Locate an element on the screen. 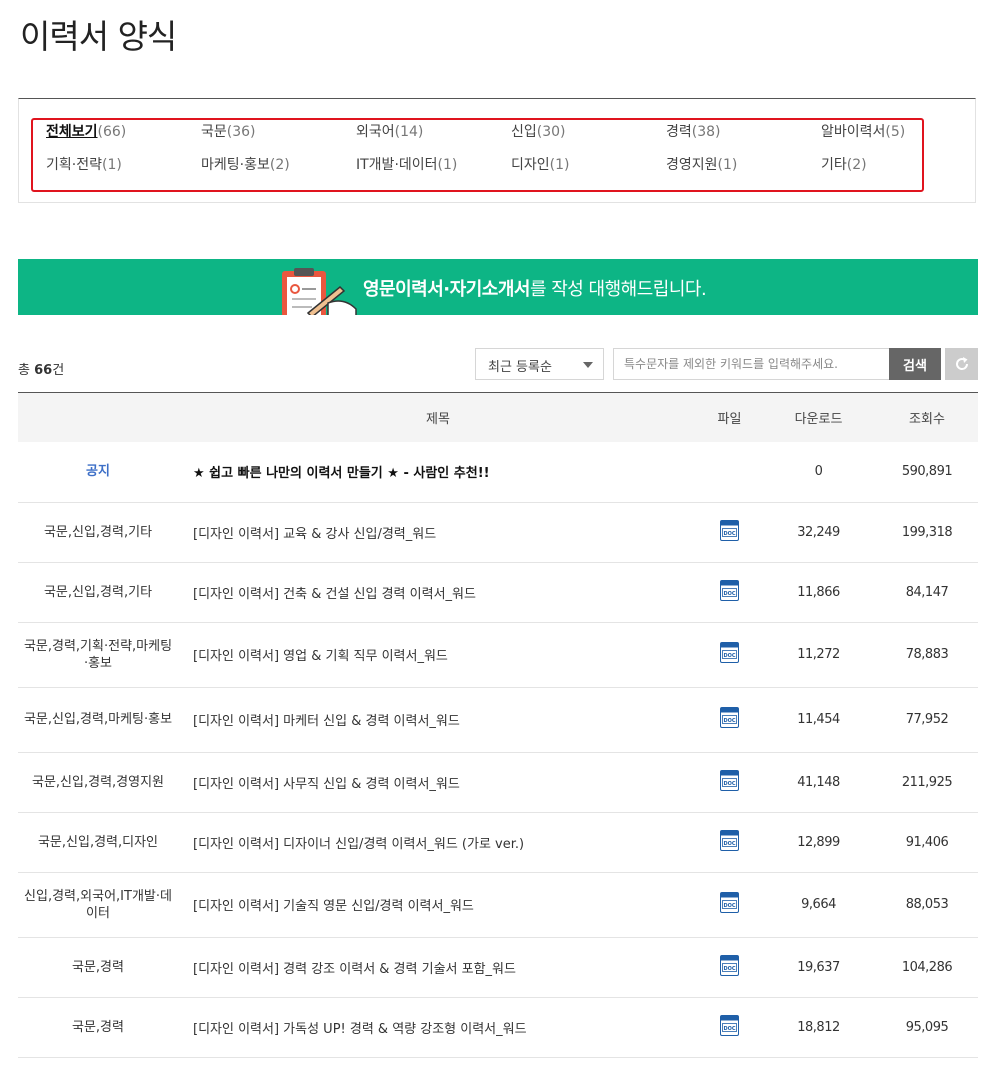  reset-button is located at coordinates (961, 364).